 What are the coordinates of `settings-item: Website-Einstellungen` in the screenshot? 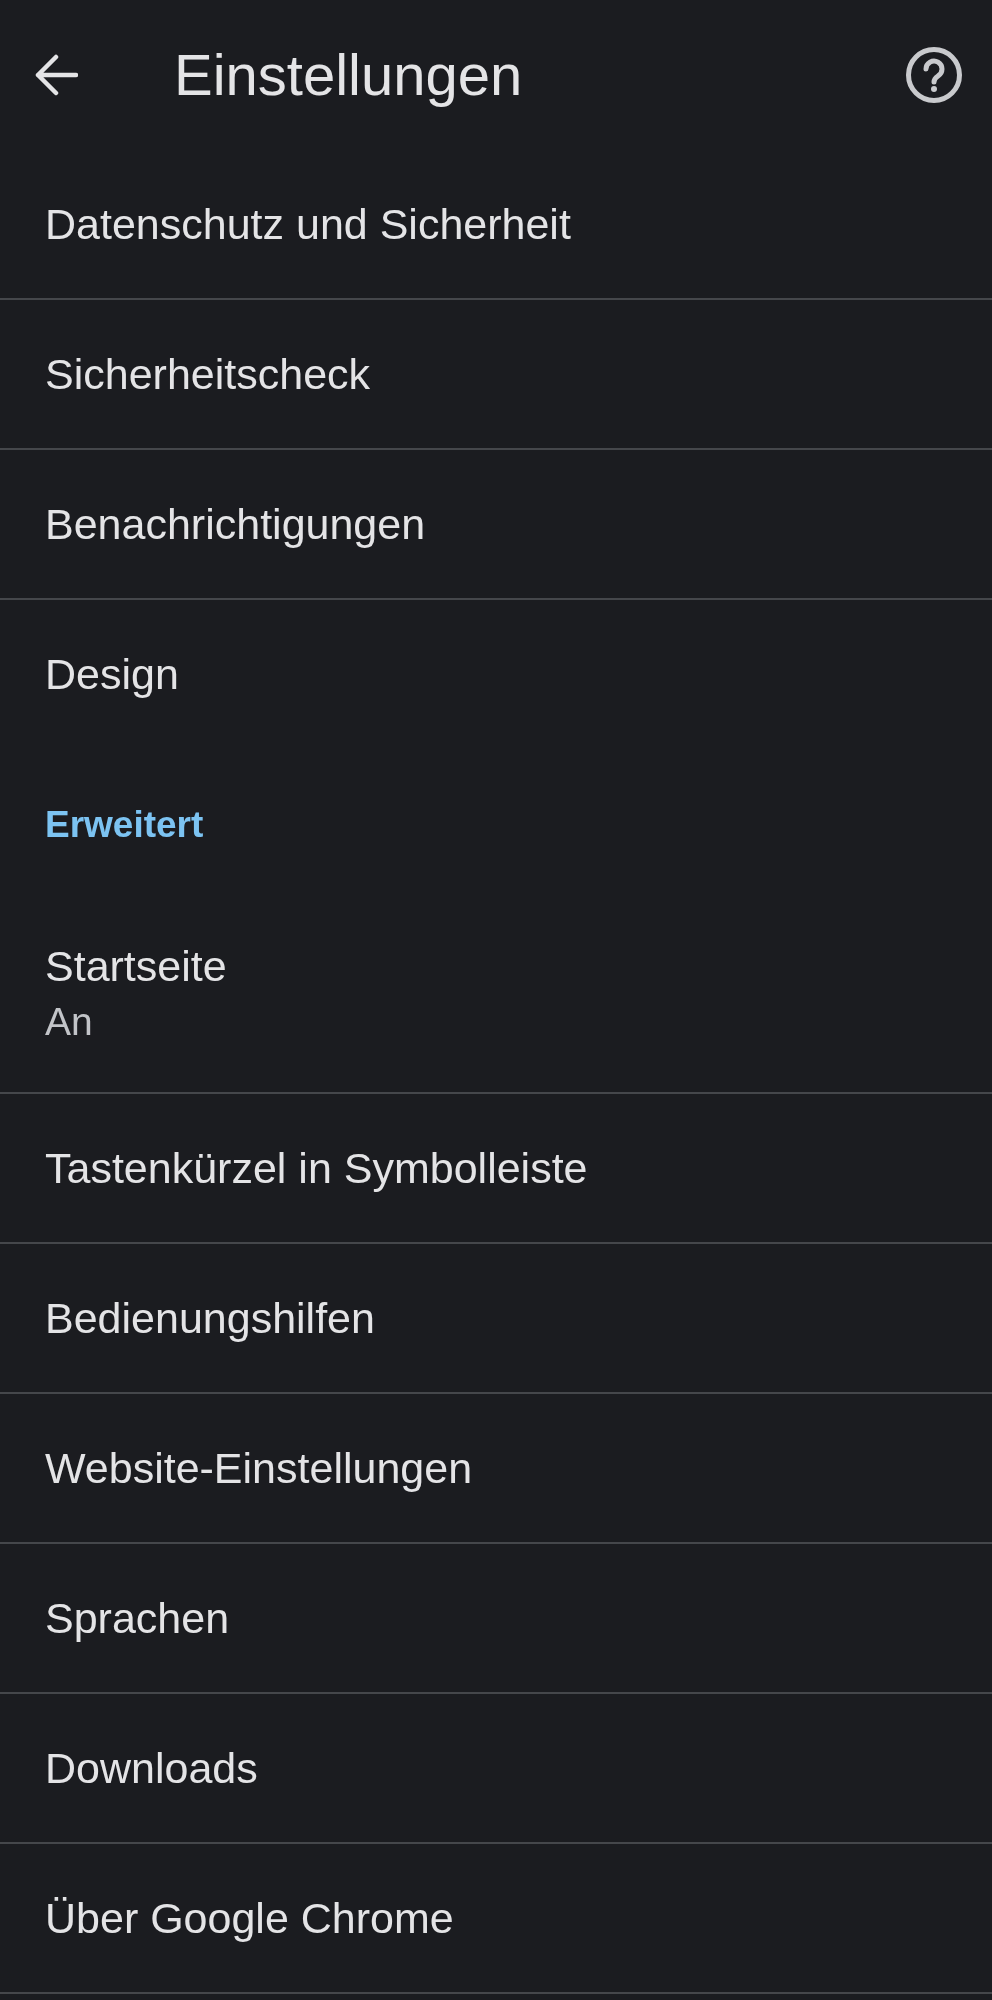 It's located at (496, 1469).